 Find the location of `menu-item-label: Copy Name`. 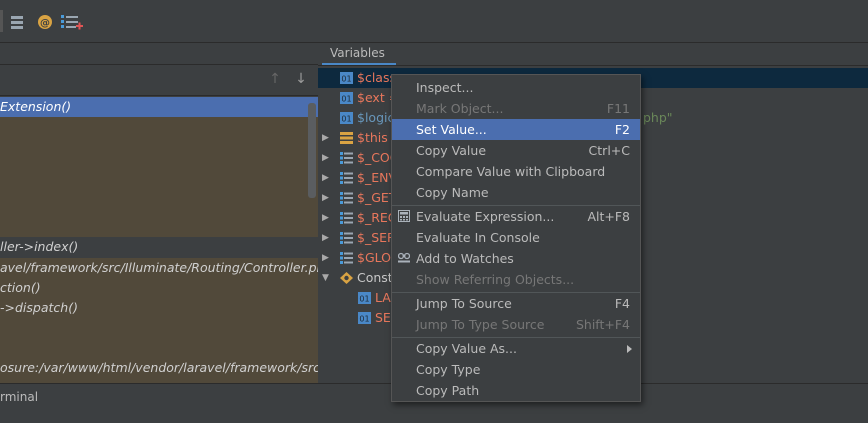

menu-item-label: Copy Name is located at coordinates (452, 192).